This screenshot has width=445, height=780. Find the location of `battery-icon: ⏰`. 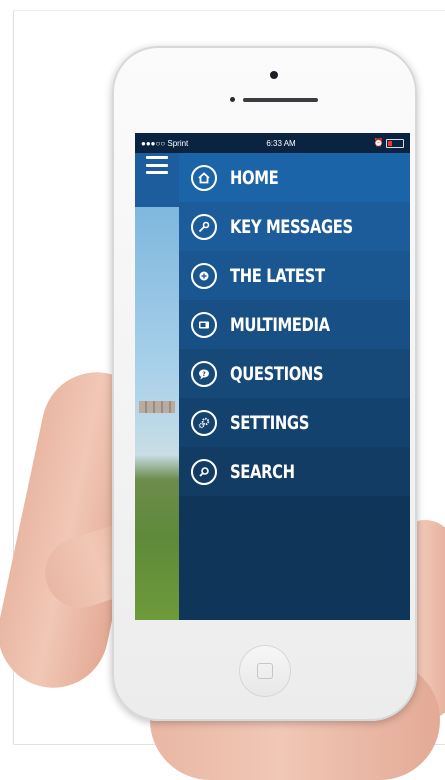

battery-icon: ⏰ is located at coordinates (389, 143).